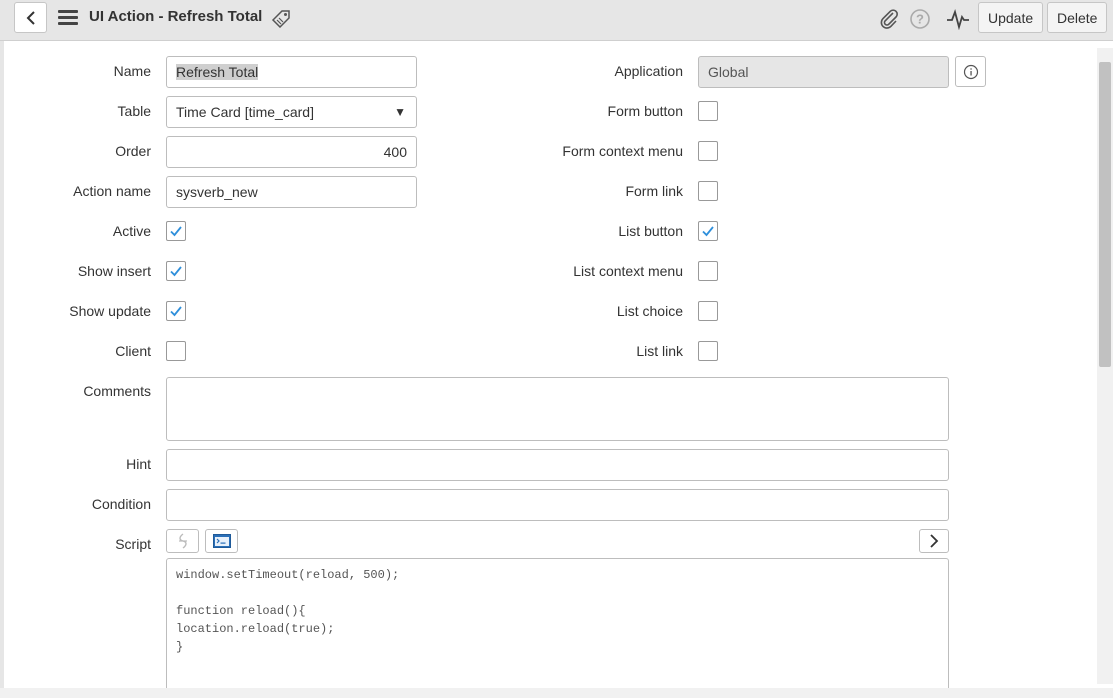 This screenshot has height=698, width=1113. I want to click on action-name-value: sysverb_new, so click(217, 192).